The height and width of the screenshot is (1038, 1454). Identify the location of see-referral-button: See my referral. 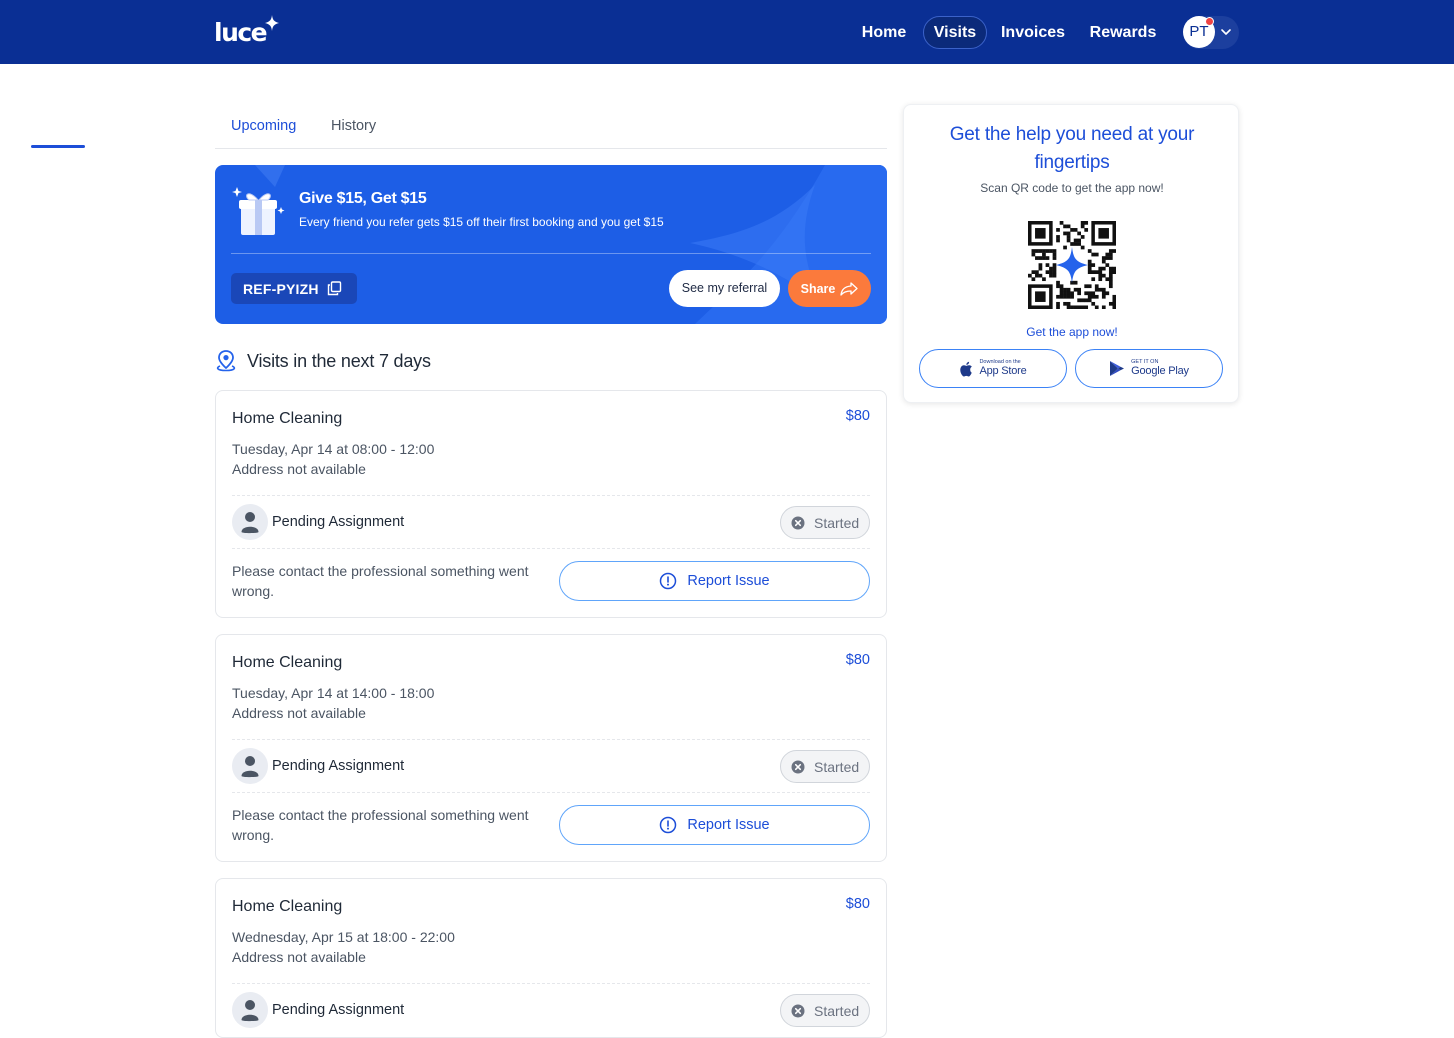
(724, 288).